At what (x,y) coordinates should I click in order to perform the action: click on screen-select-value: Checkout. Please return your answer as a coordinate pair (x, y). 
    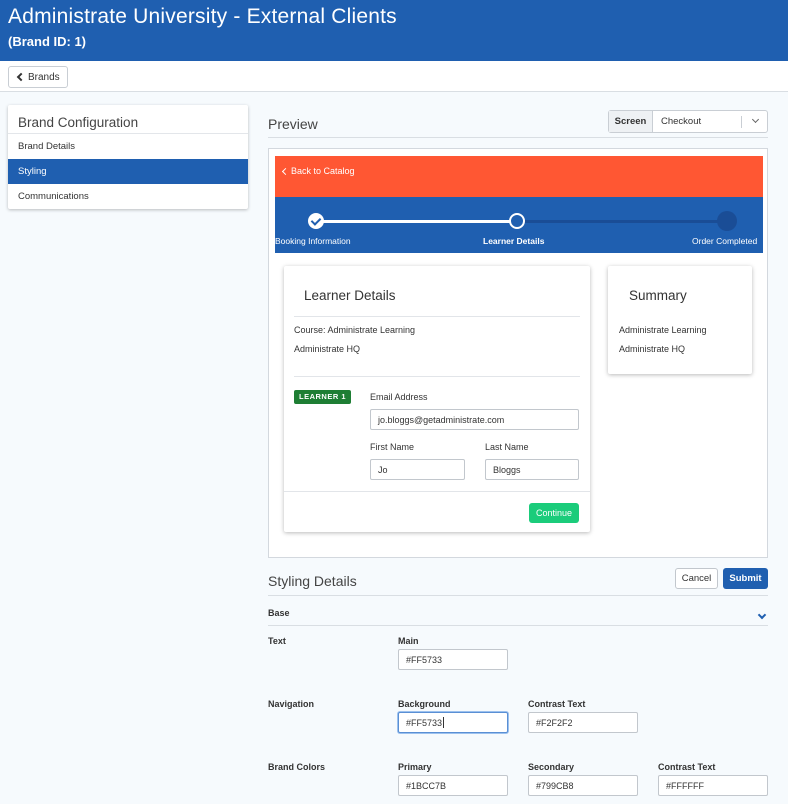
    Looking at the image, I should click on (710, 121).